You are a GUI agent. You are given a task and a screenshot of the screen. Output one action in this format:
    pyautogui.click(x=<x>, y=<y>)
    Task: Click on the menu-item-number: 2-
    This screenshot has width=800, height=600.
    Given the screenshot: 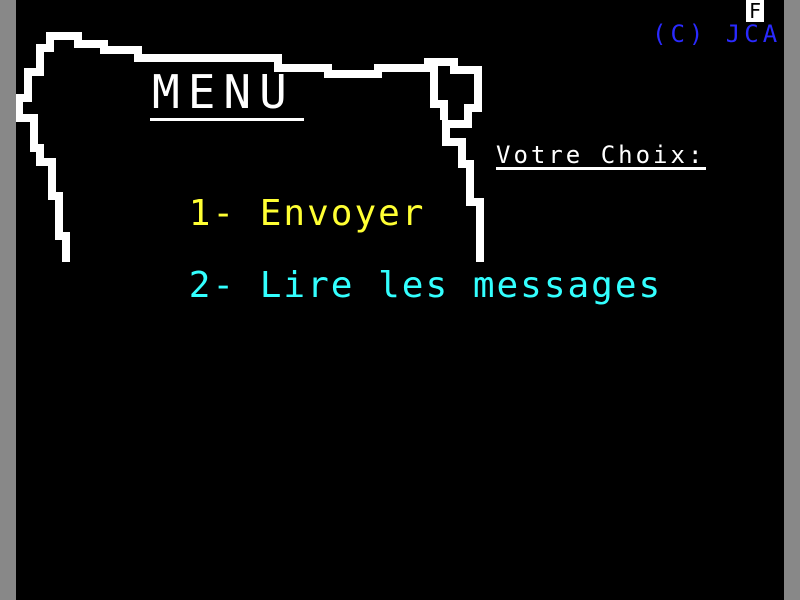 What is the action you would take?
    pyautogui.click(x=212, y=285)
    